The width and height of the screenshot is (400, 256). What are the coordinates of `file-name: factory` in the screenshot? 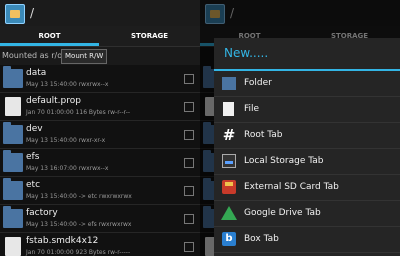 It's located at (42, 213).